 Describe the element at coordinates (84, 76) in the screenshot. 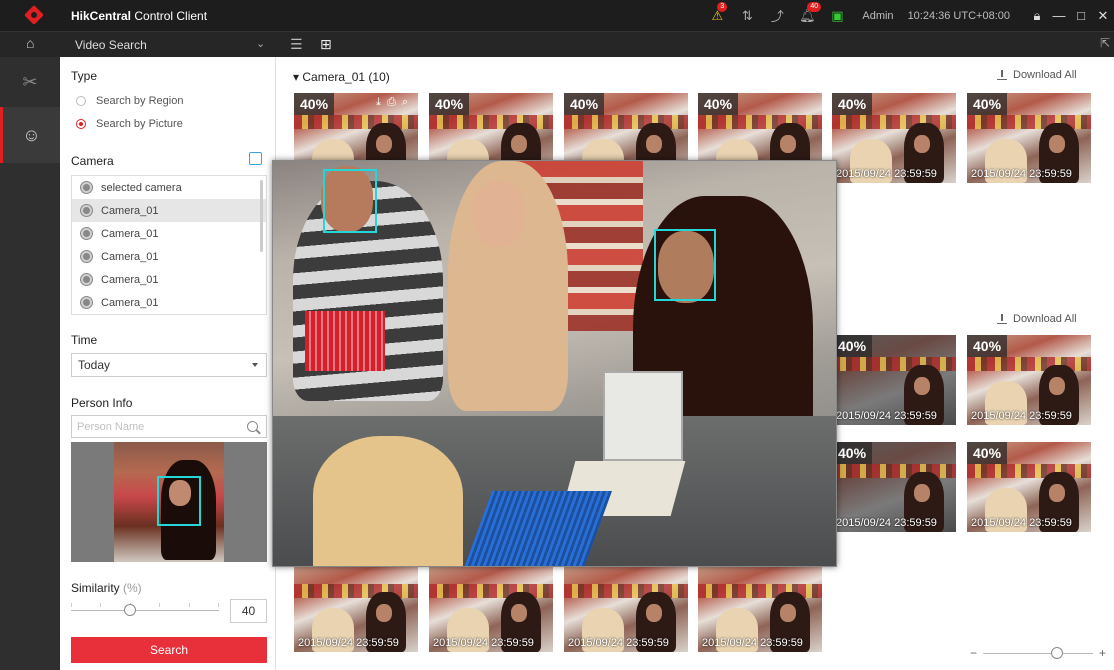

I see `type-label: Type` at that location.